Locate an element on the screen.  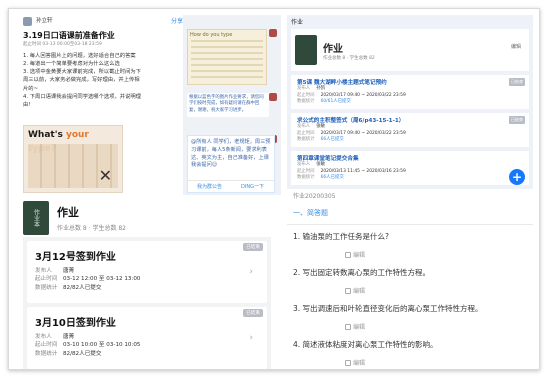
publisher-row: 发布人 唐菁 is located at coordinates (147, 337).